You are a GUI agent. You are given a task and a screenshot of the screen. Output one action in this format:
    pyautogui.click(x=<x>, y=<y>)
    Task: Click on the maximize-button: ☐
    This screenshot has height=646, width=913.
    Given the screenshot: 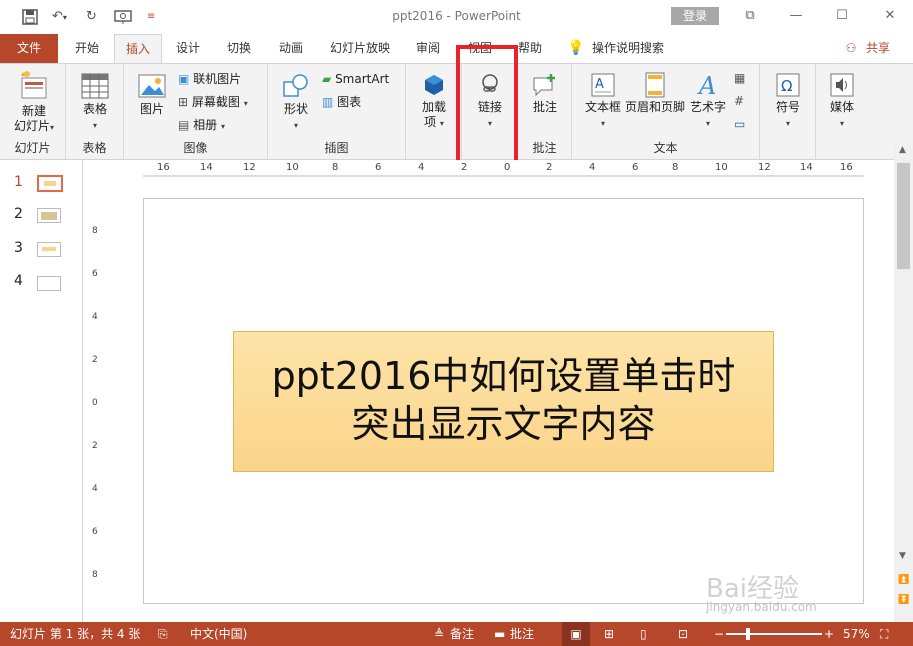 What is the action you would take?
    pyautogui.click(x=842, y=16)
    